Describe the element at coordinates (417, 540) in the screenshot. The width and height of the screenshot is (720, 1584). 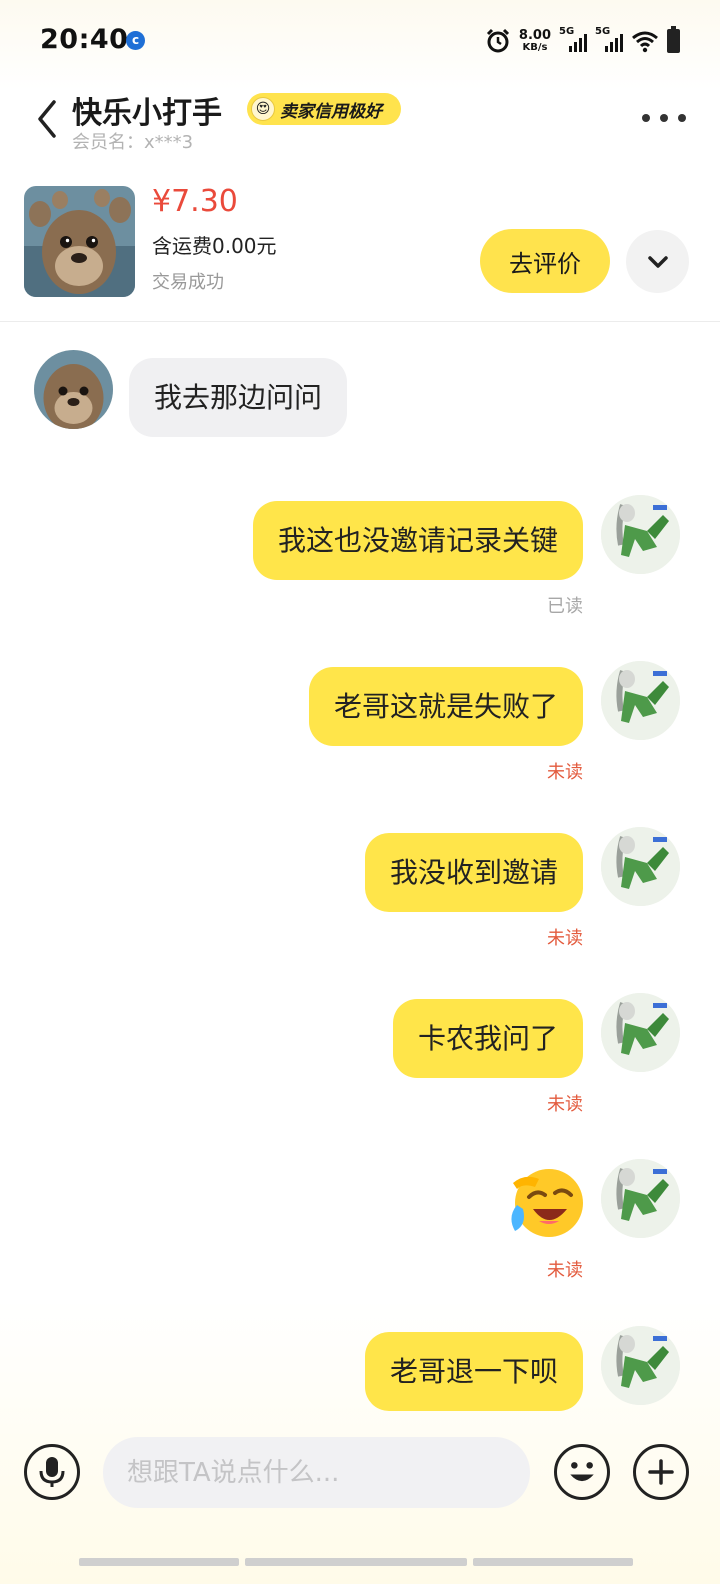
I see `message-bubble-outgoing: 我这也没邀请记录关键` at that location.